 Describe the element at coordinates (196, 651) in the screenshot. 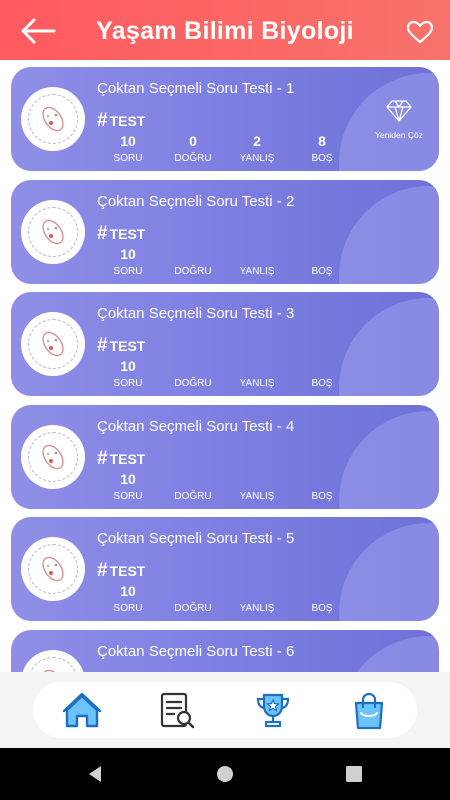

I see `test-title: Çoktan Seçmeli Soru Testi - 6` at that location.